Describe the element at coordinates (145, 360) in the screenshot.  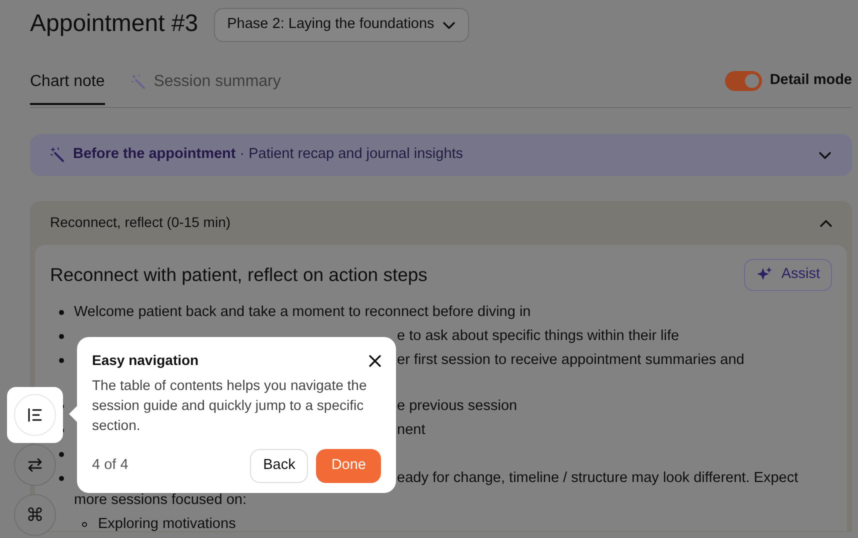
I see `popover-title: Easy navigation` at that location.